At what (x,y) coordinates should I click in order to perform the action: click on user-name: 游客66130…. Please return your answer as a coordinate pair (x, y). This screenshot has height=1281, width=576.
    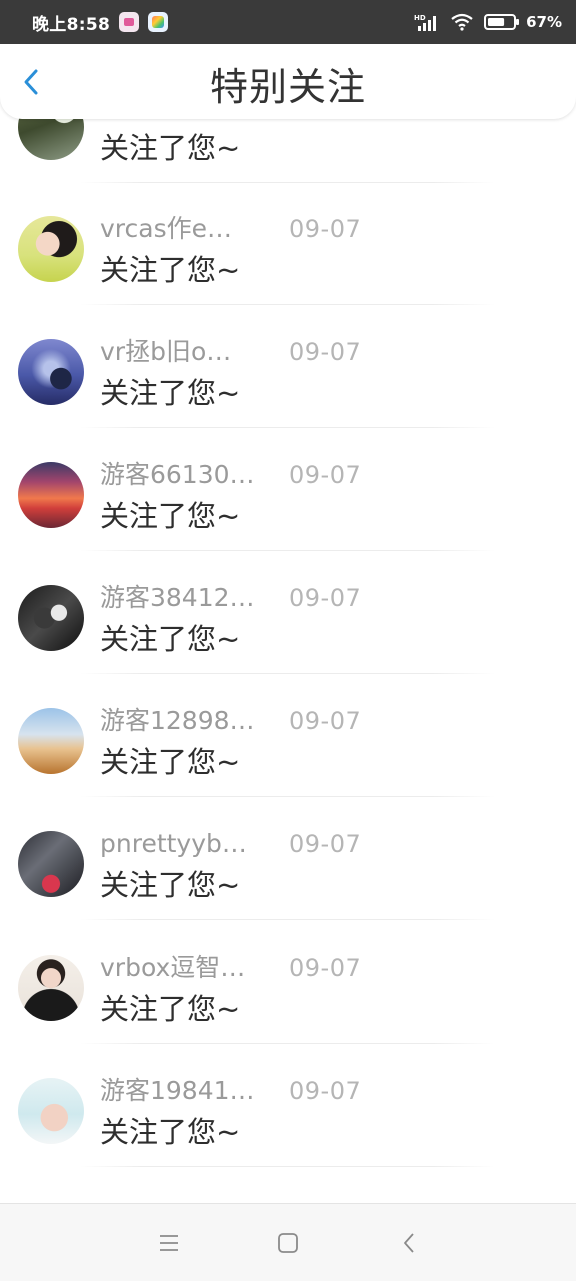
    Looking at the image, I should click on (177, 474).